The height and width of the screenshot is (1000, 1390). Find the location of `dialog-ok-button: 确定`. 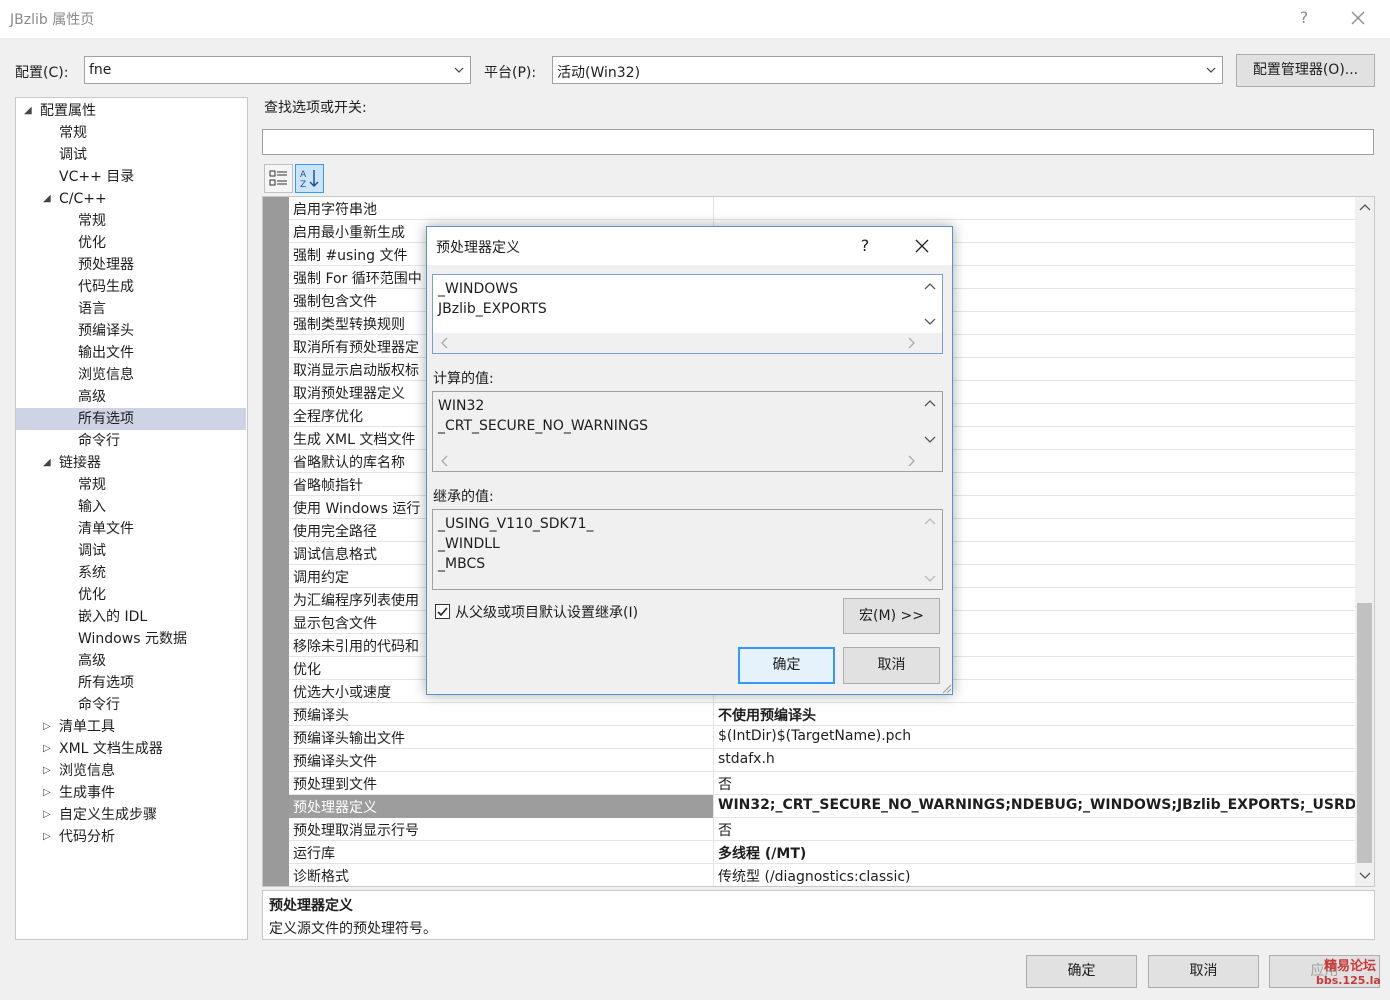

dialog-ok-button: 确定 is located at coordinates (786, 665).